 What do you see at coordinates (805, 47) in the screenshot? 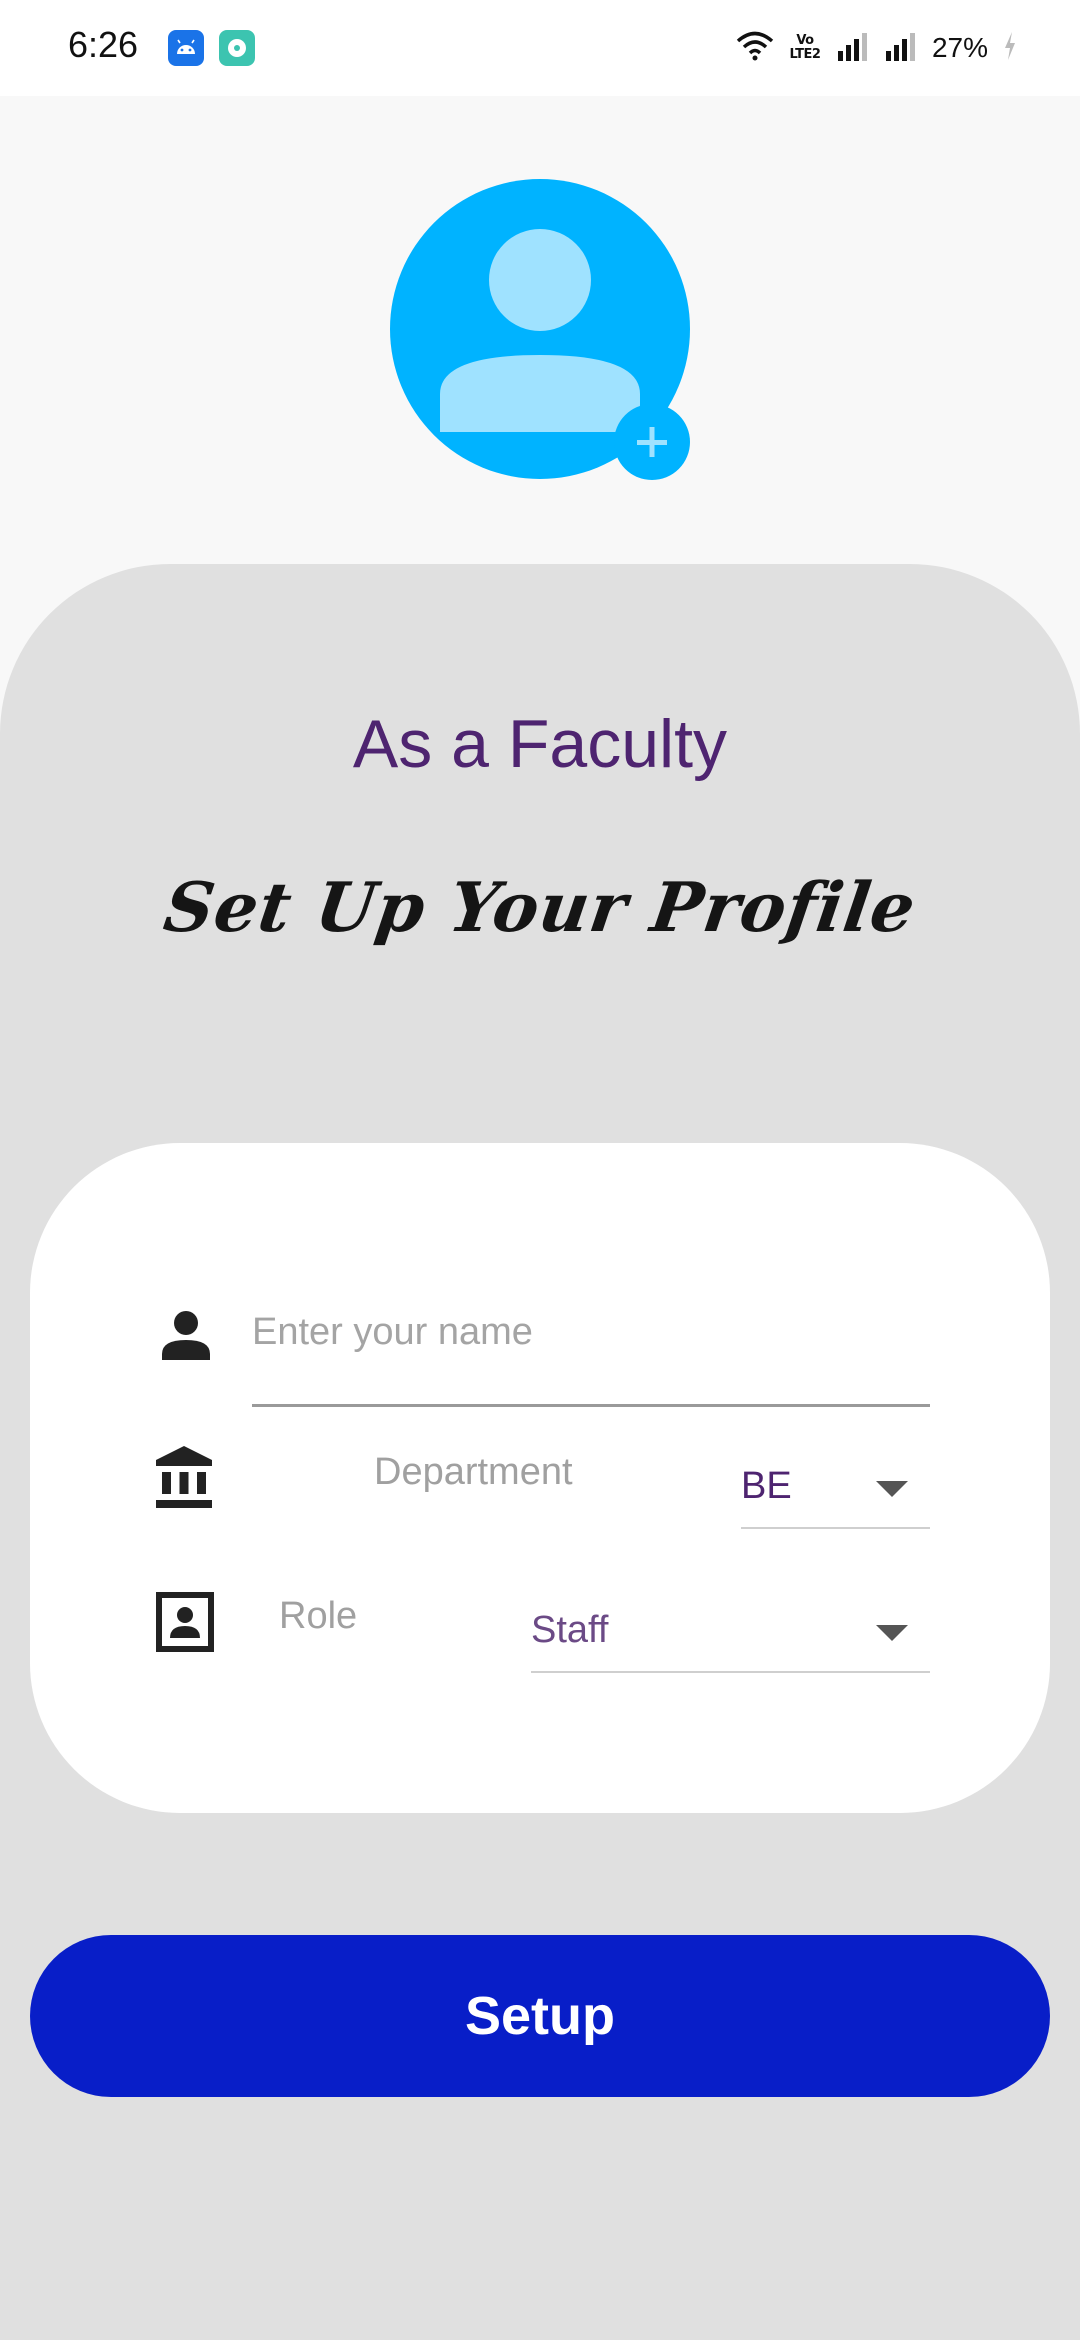
I see `volte-icon: Vo LTE2` at bounding box center [805, 47].